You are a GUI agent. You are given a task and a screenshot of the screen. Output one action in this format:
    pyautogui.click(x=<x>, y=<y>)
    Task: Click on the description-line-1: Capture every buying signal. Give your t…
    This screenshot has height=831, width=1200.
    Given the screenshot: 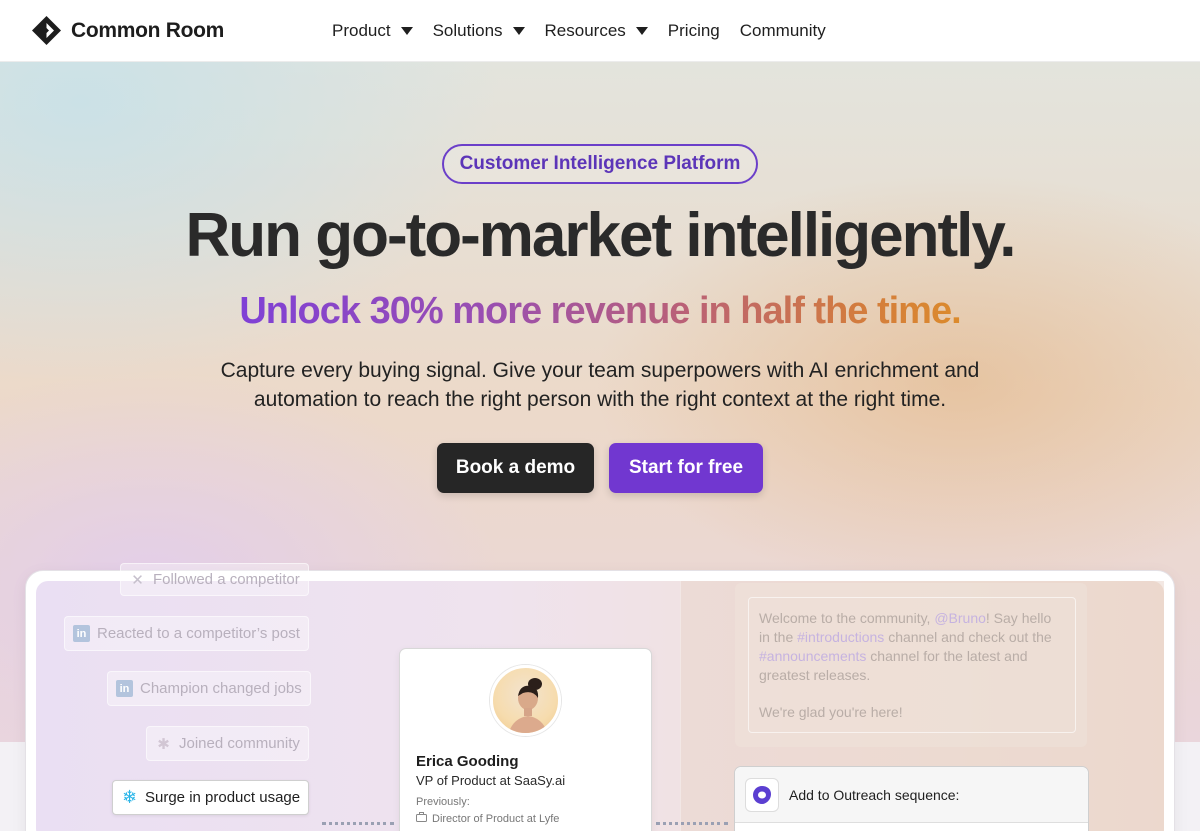 What is the action you would take?
    pyautogui.click(x=600, y=370)
    